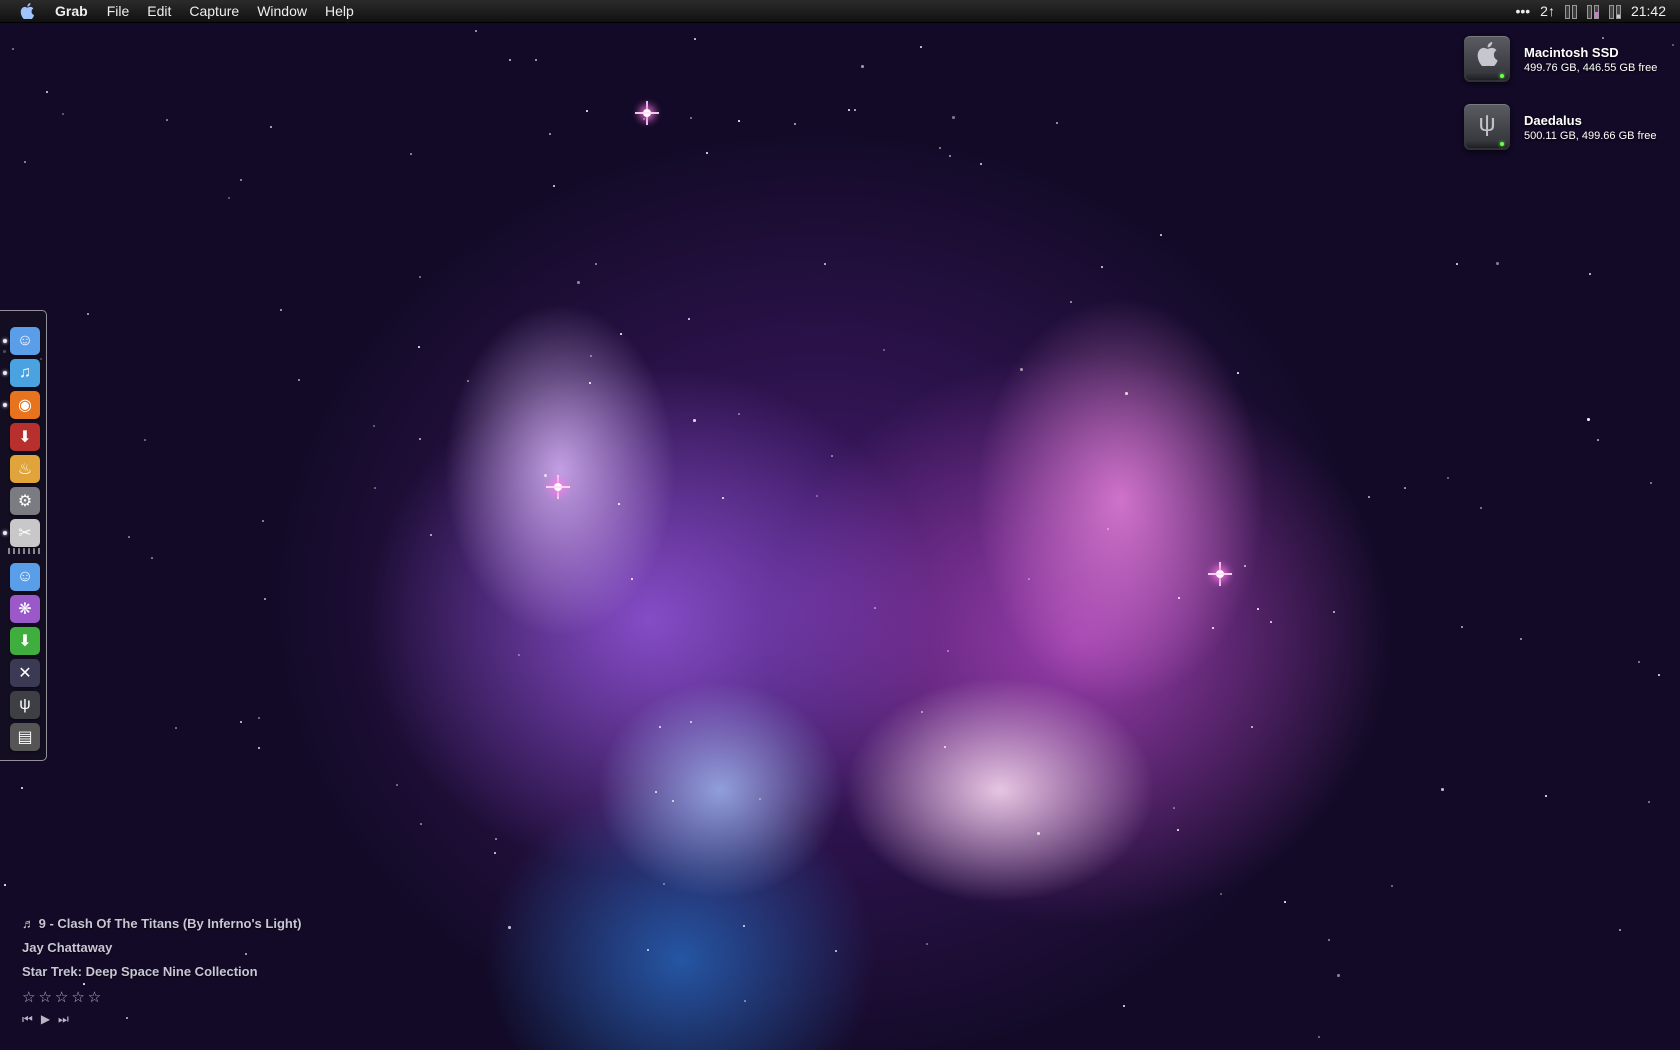  What do you see at coordinates (1614, 11) in the screenshot?
I see `disk-meter-icon` at bounding box center [1614, 11].